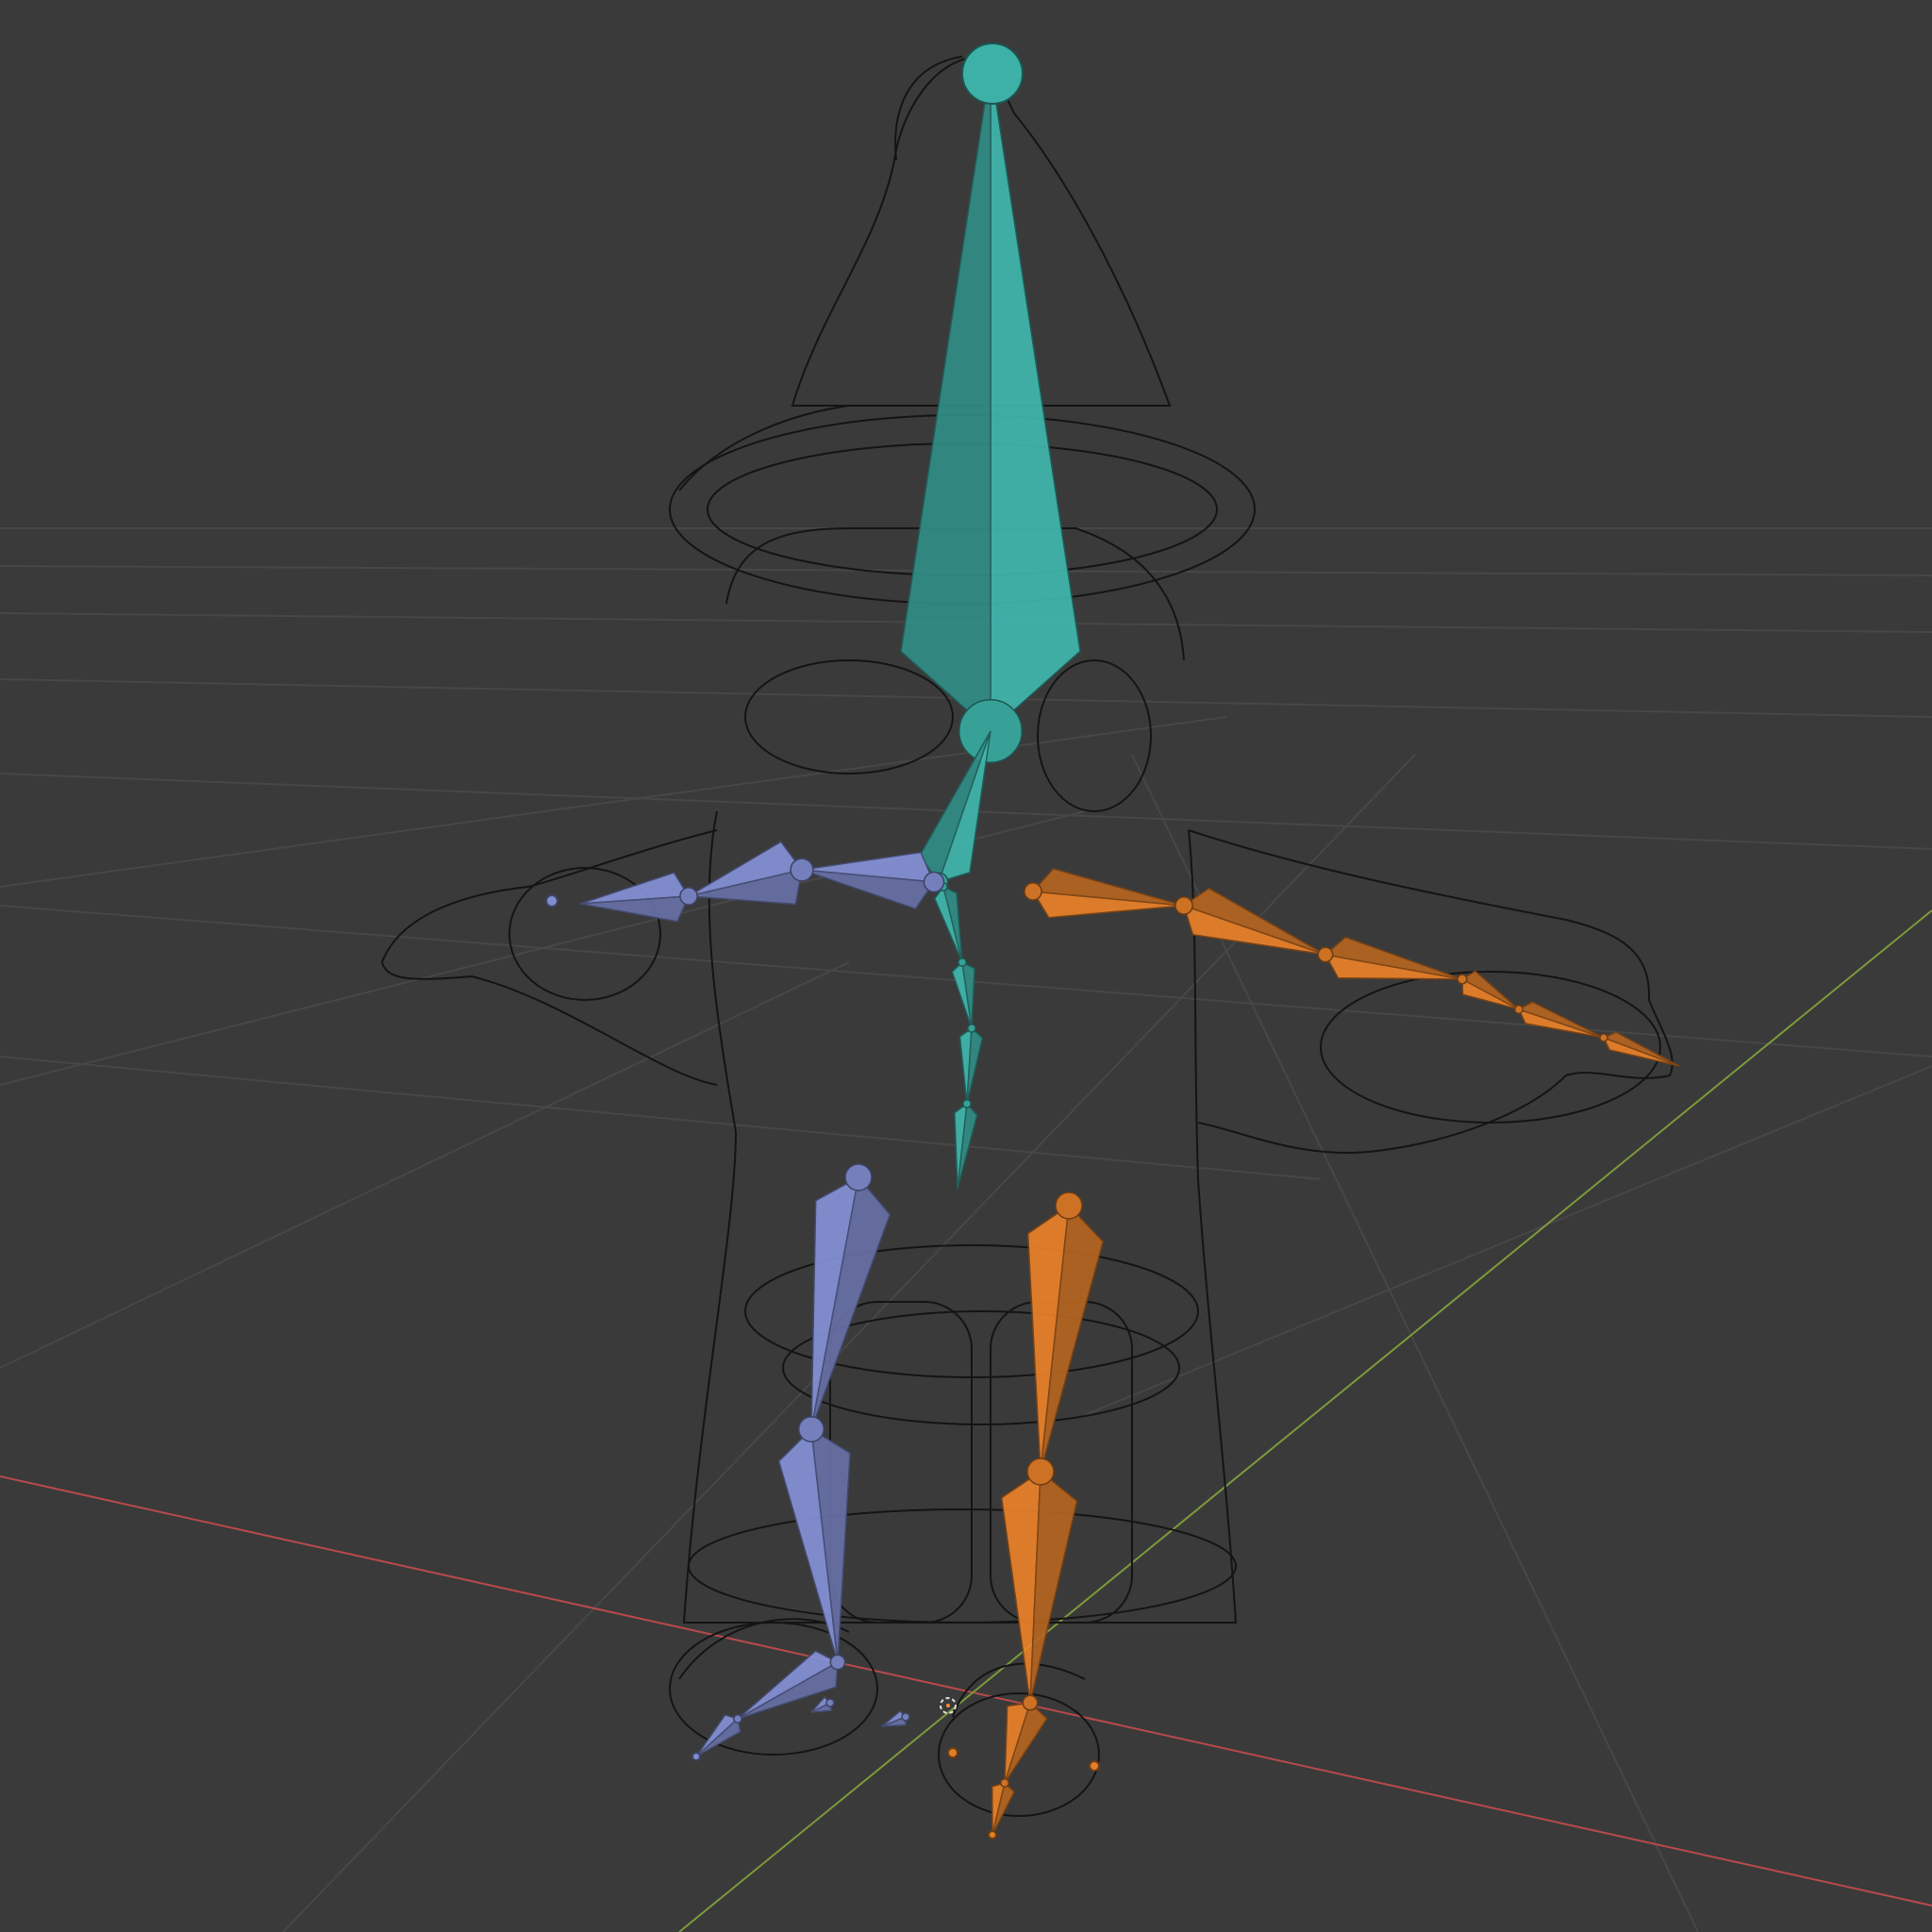 Image resolution: width=1932 pixels, height=1932 pixels. What do you see at coordinates (993, 73) in the screenshot?
I see `bone-hat-tip-joint` at bounding box center [993, 73].